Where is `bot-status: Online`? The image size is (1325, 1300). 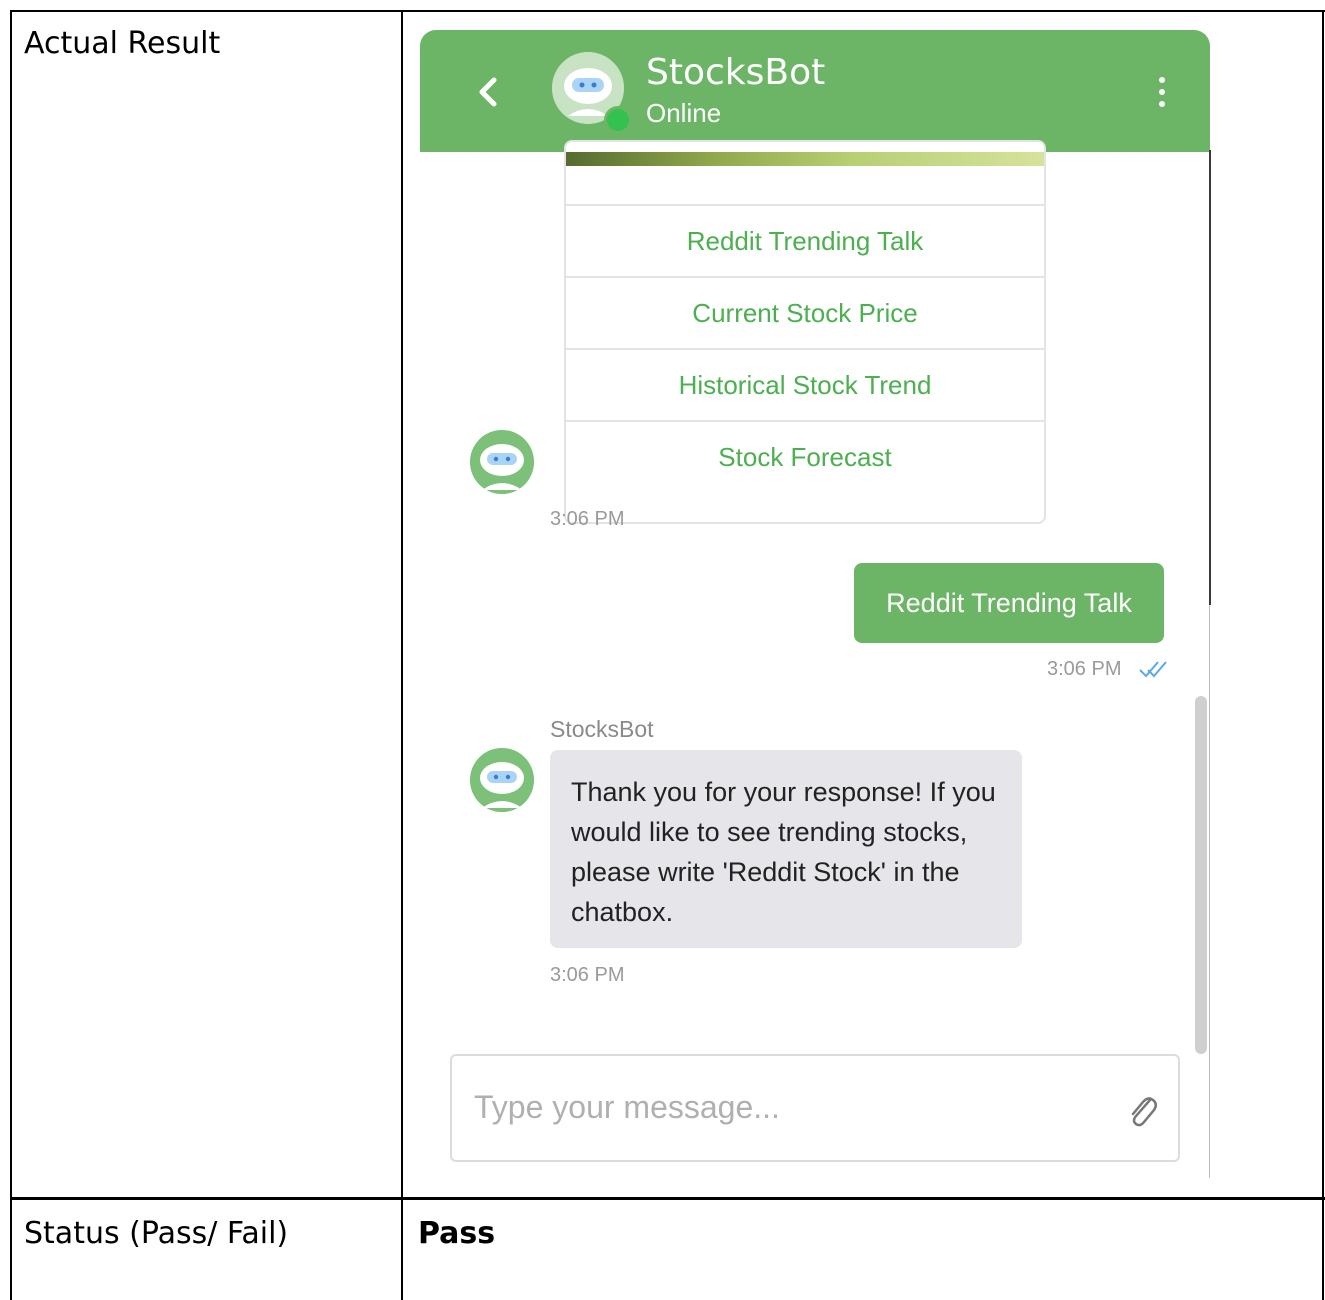
bot-status: Online is located at coordinates (684, 113).